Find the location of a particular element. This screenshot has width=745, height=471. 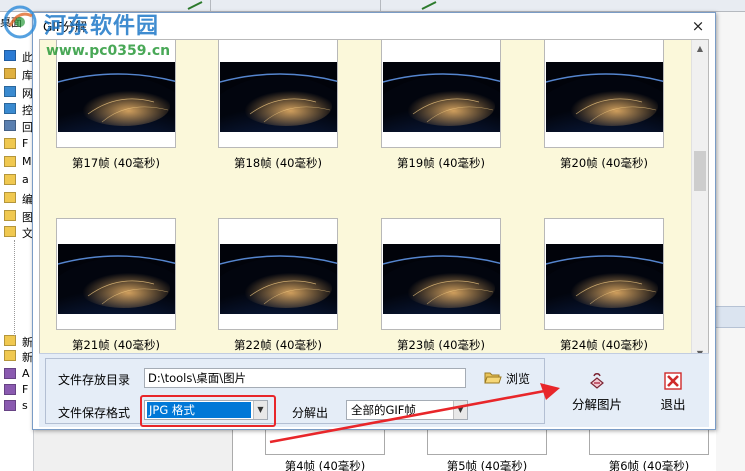

frame-item: 第19帧 (40毫秒) is located at coordinates (441, 109).